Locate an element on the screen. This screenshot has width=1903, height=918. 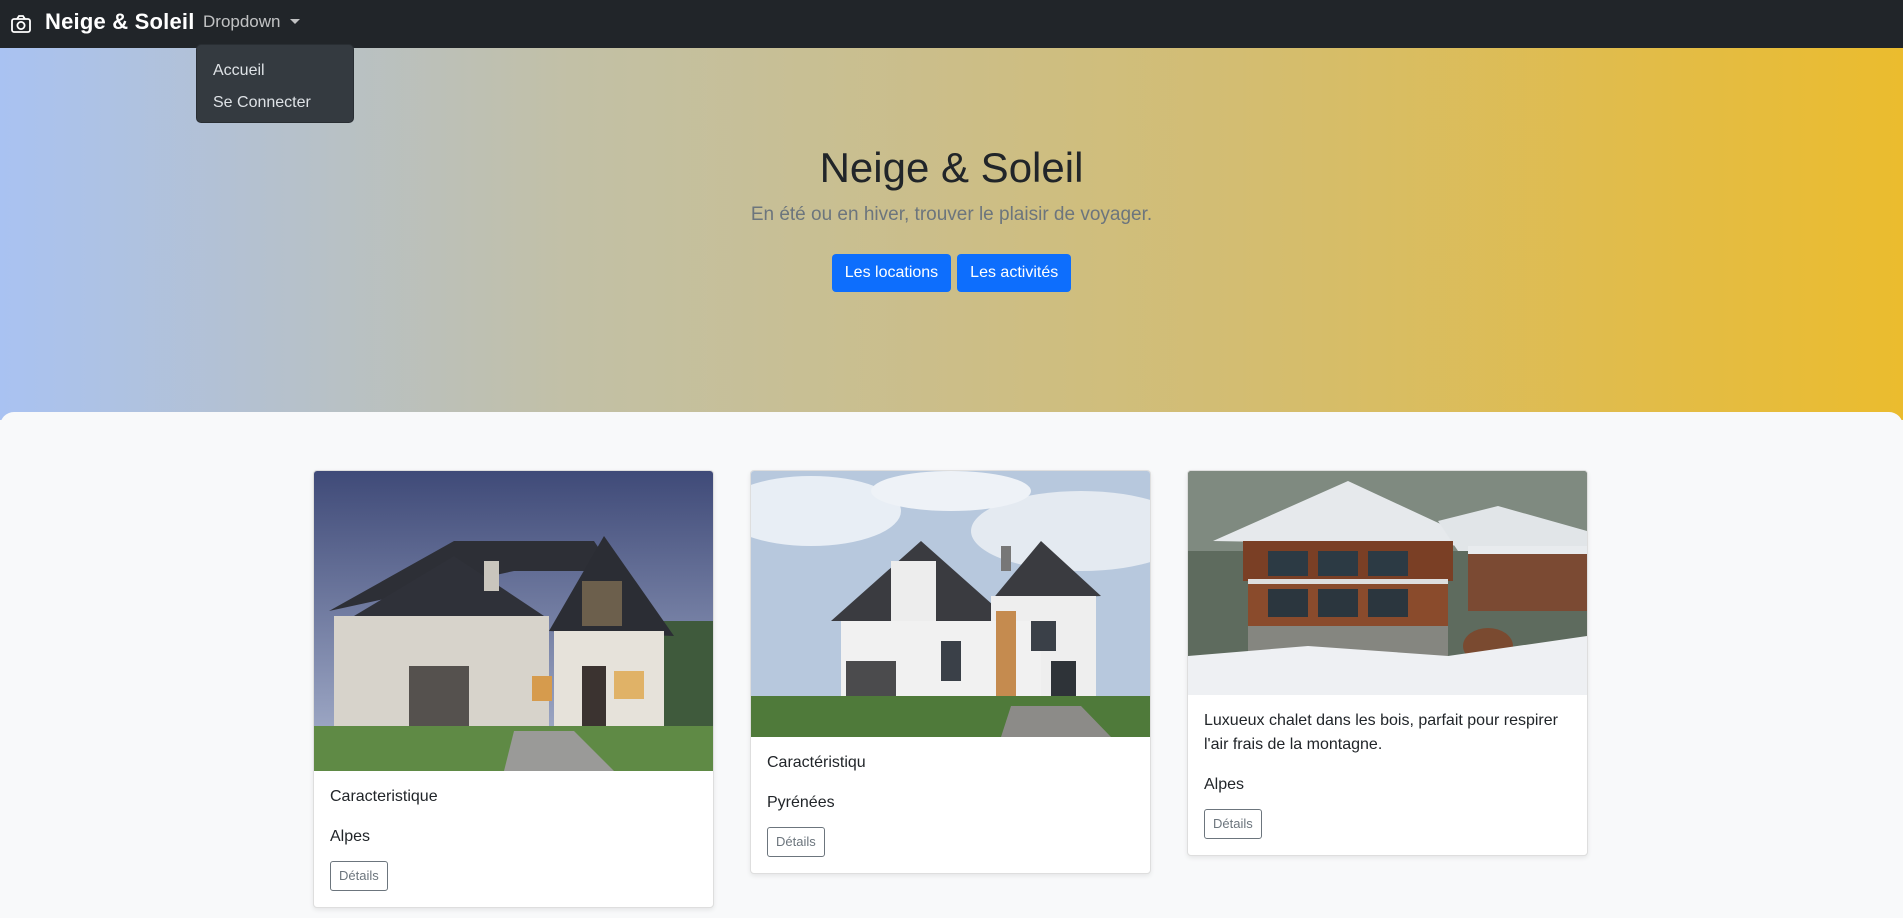
card-region: Pyrénées is located at coordinates (801, 802).